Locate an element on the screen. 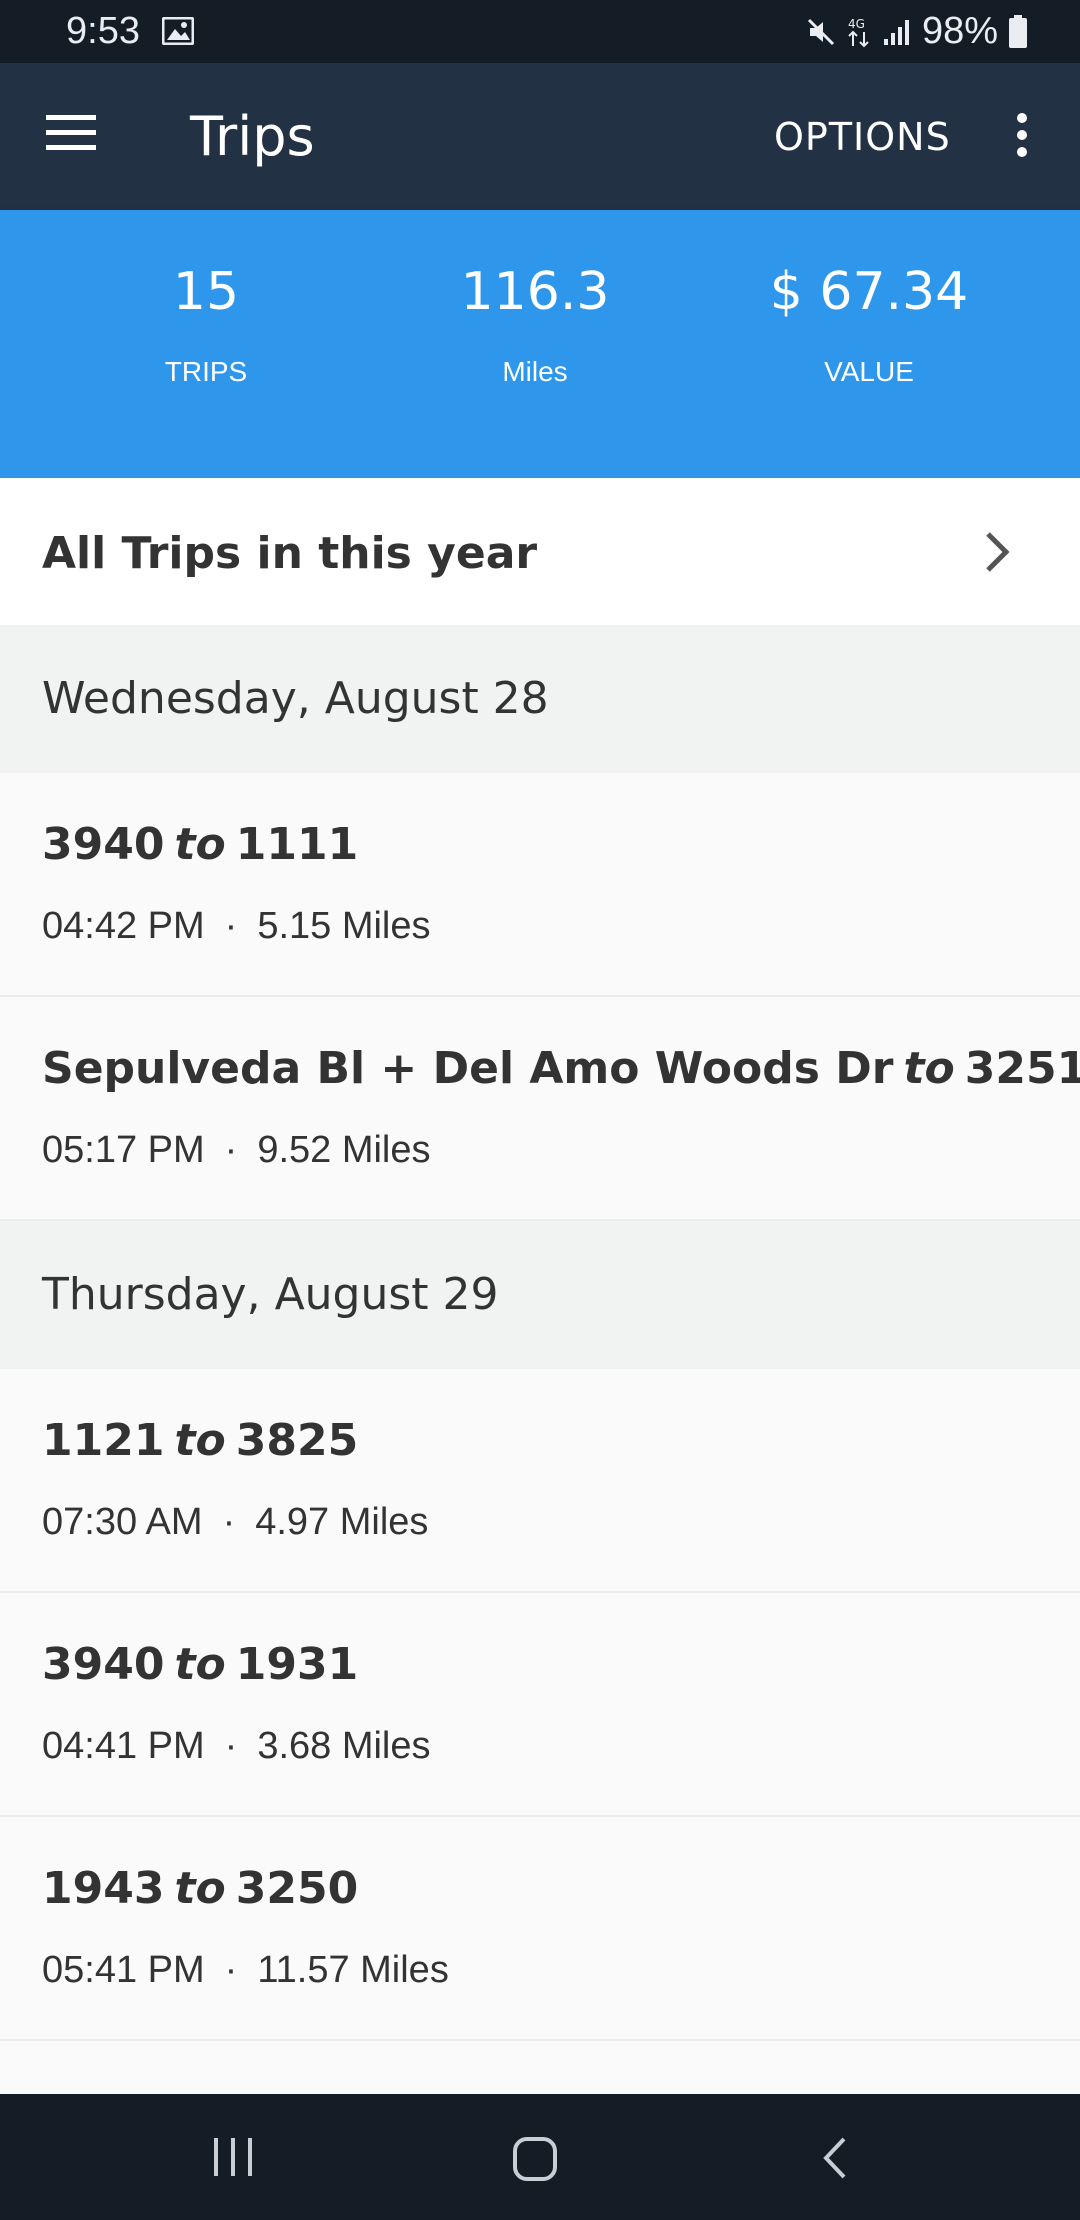 The height and width of the screenshot is (2220, 1080). miles-label: Miles is located at coordinates (535, 371).